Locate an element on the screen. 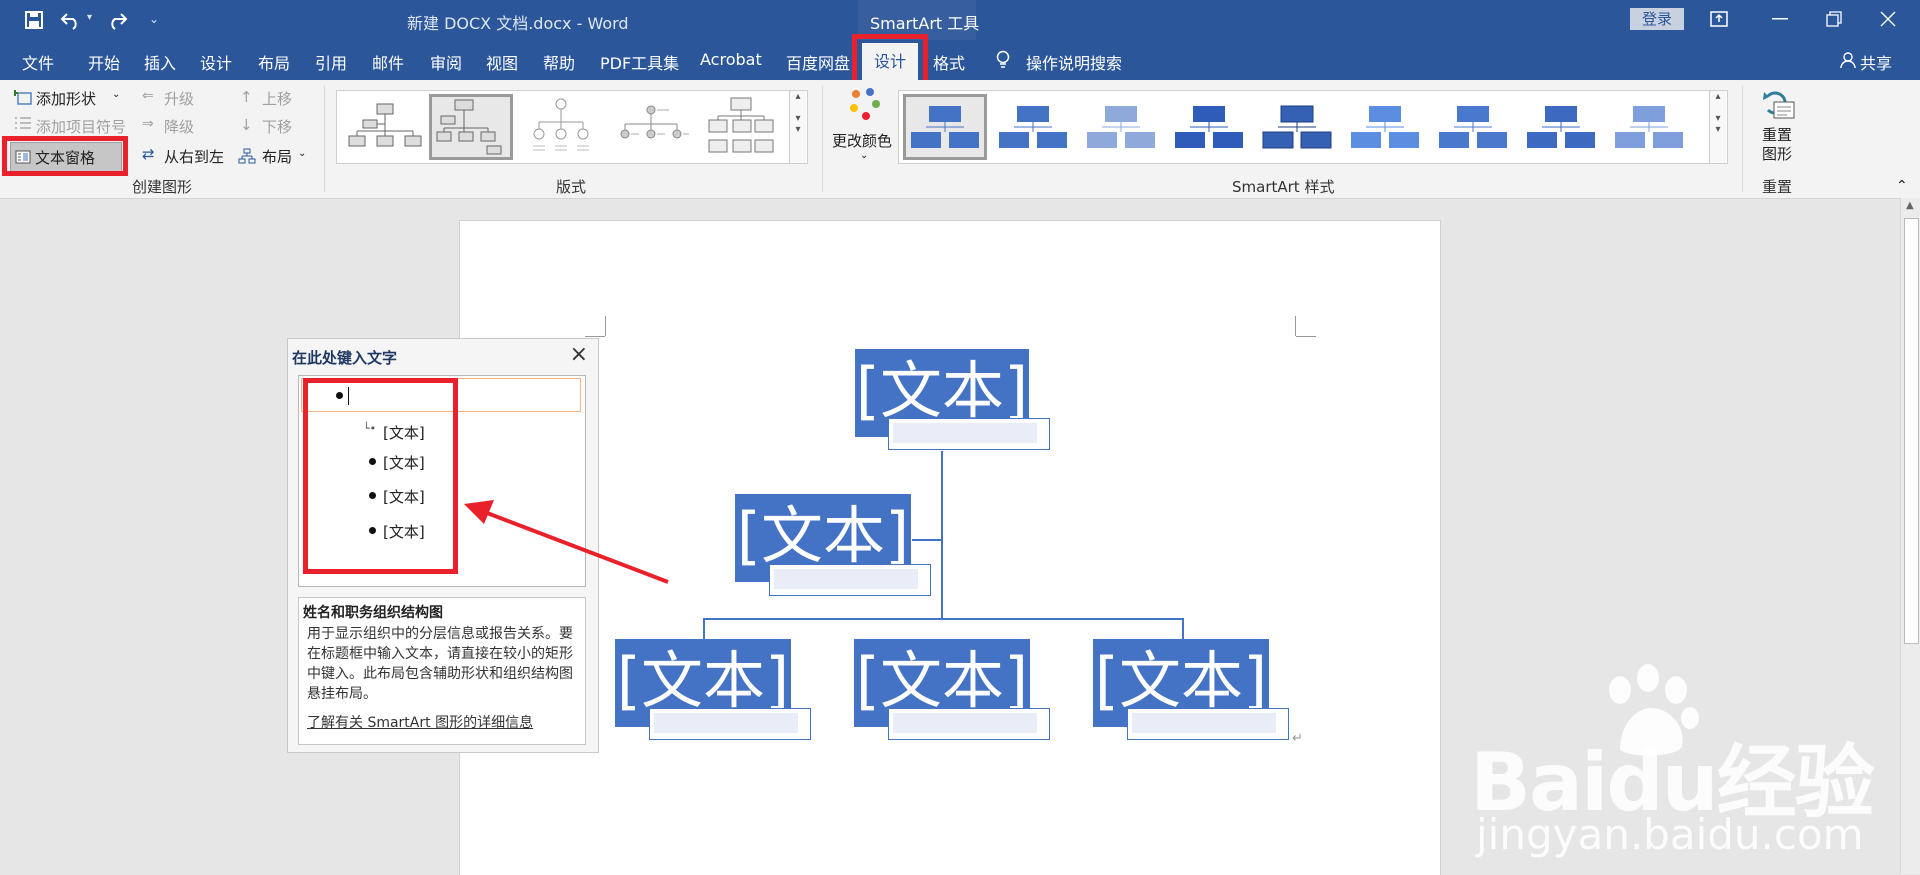  scroll-up-icon: ▲ is located at coordinates (1910, 205).